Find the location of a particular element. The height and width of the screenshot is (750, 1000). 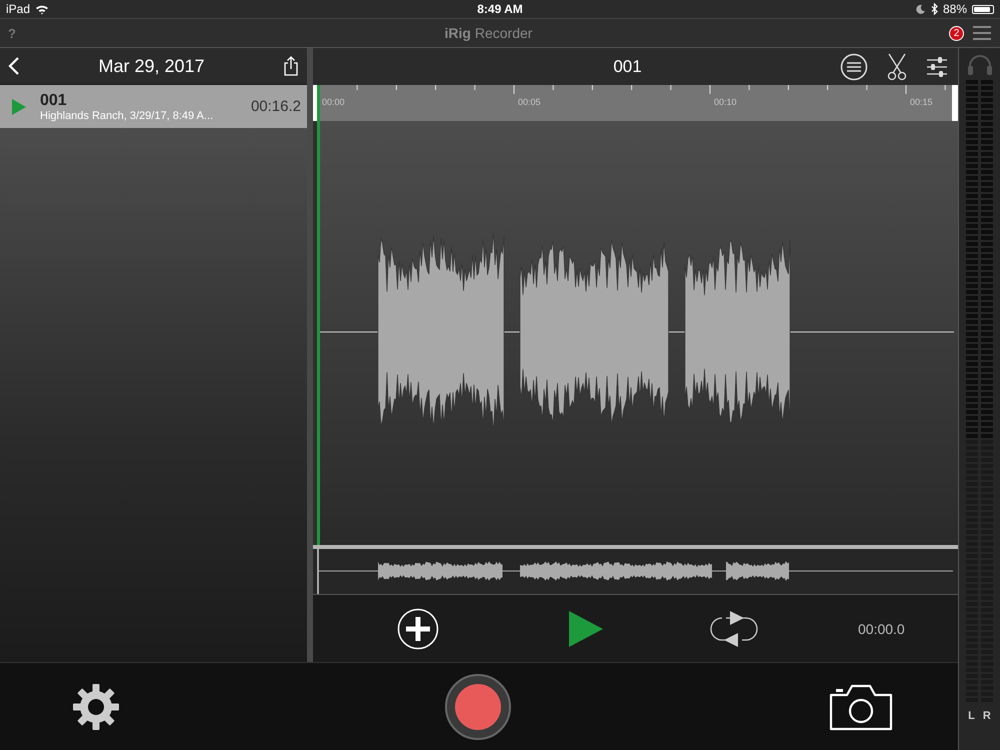

time-label: 00:05 is located at coordinates (529, 102).